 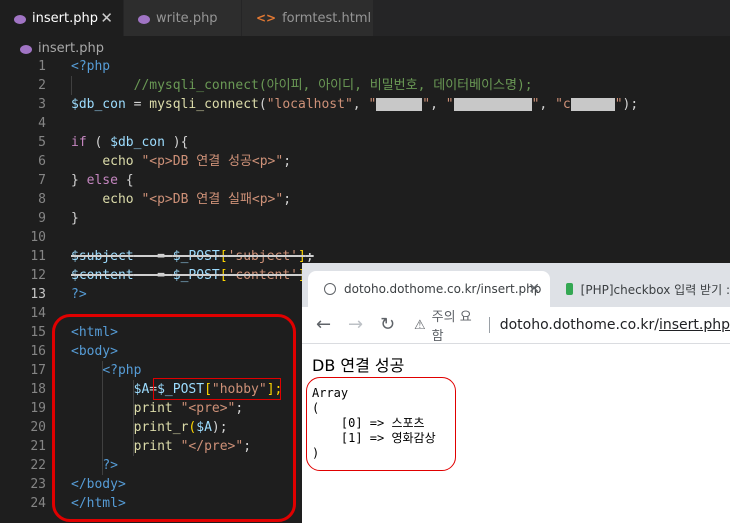 What do you see at coordinates (323, 324) in the screenshot?
I see `back-arrow-icon: ←` at bounding box center [323, 324].